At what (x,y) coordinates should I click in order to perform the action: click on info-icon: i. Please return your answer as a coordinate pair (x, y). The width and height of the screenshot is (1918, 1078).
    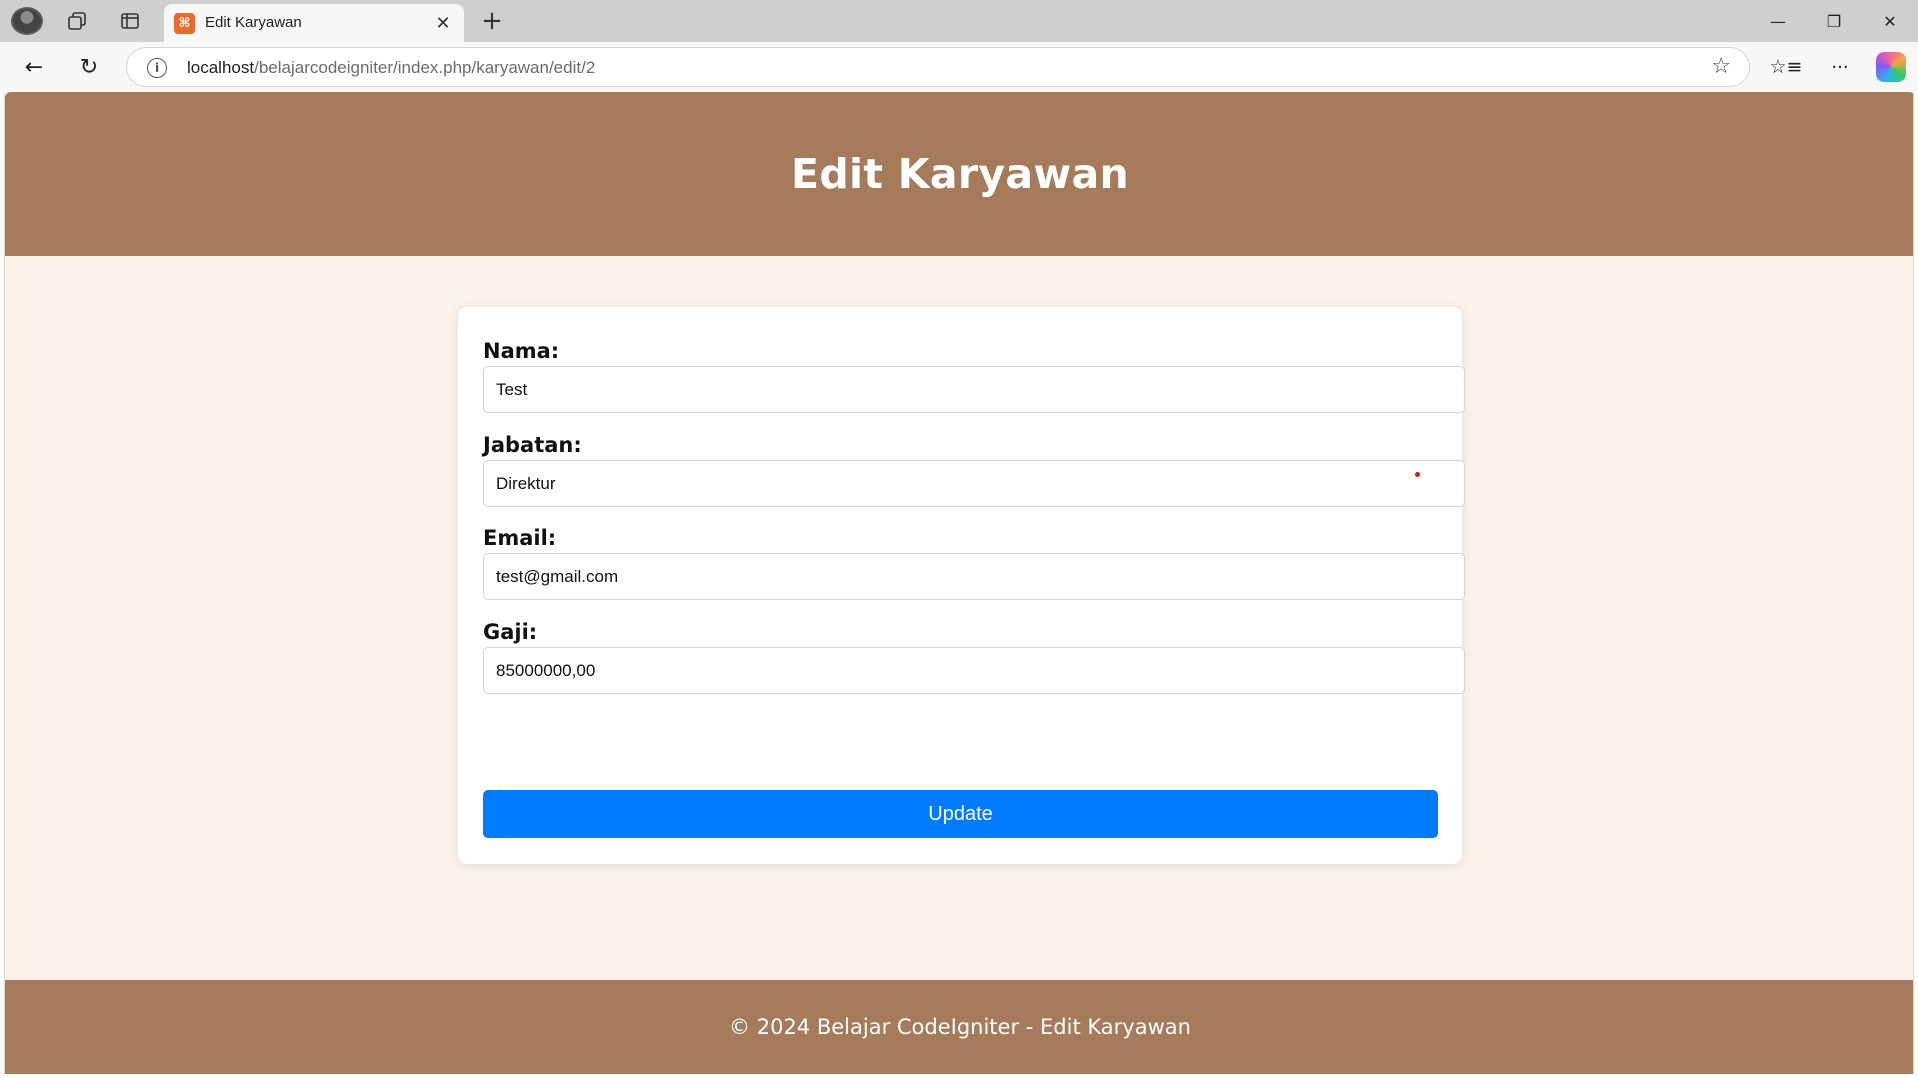
    Looking at the image, I should click on (157, 68).